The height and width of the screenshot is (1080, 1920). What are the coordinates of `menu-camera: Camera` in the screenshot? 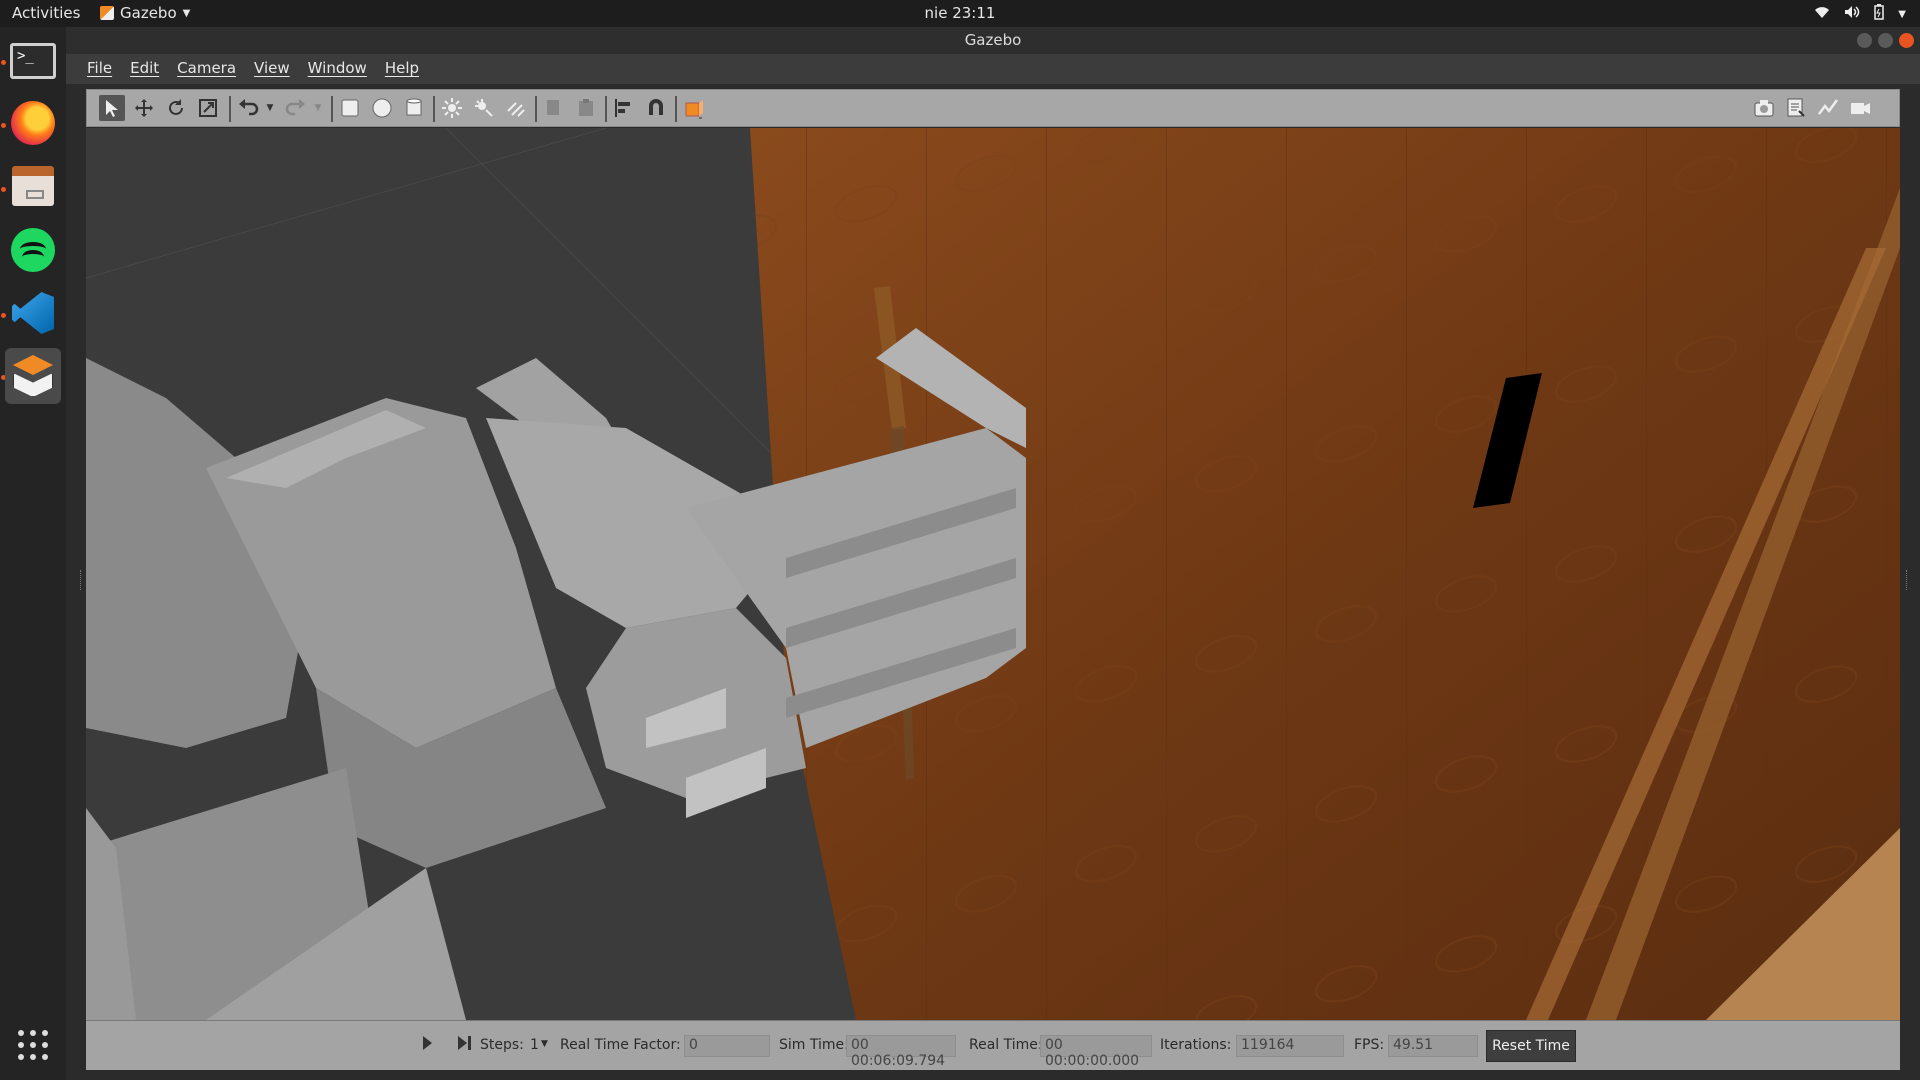 It's located at (206, 69).